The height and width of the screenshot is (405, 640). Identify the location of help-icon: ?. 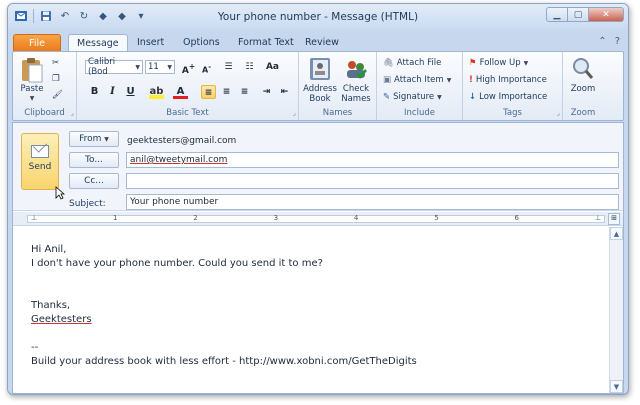
(617, 41).